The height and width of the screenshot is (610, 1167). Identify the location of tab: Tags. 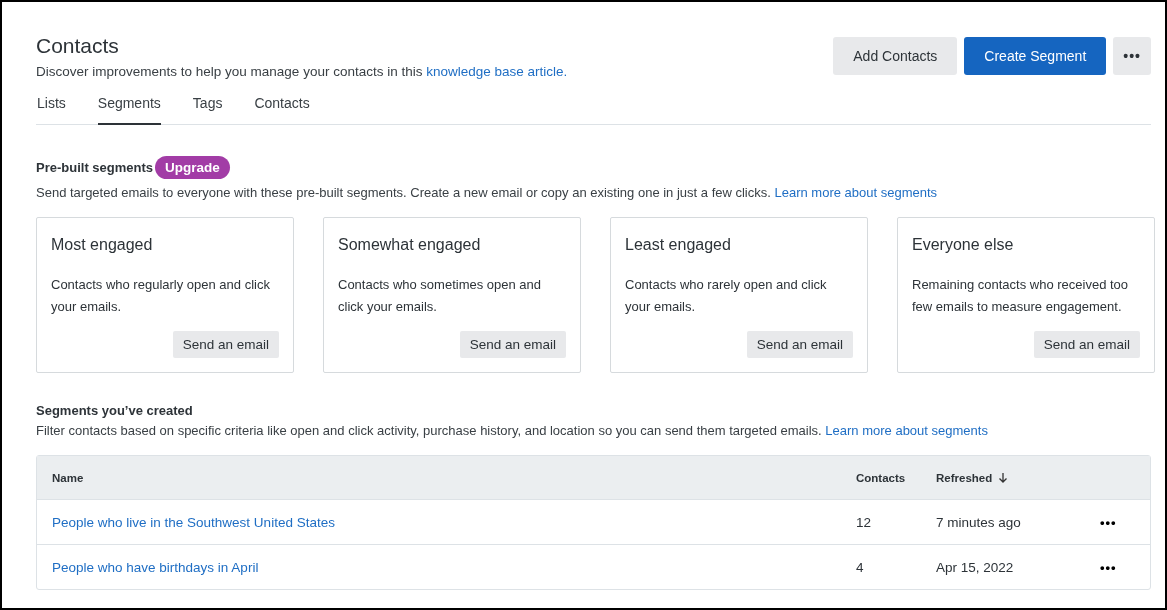
(207, 110).